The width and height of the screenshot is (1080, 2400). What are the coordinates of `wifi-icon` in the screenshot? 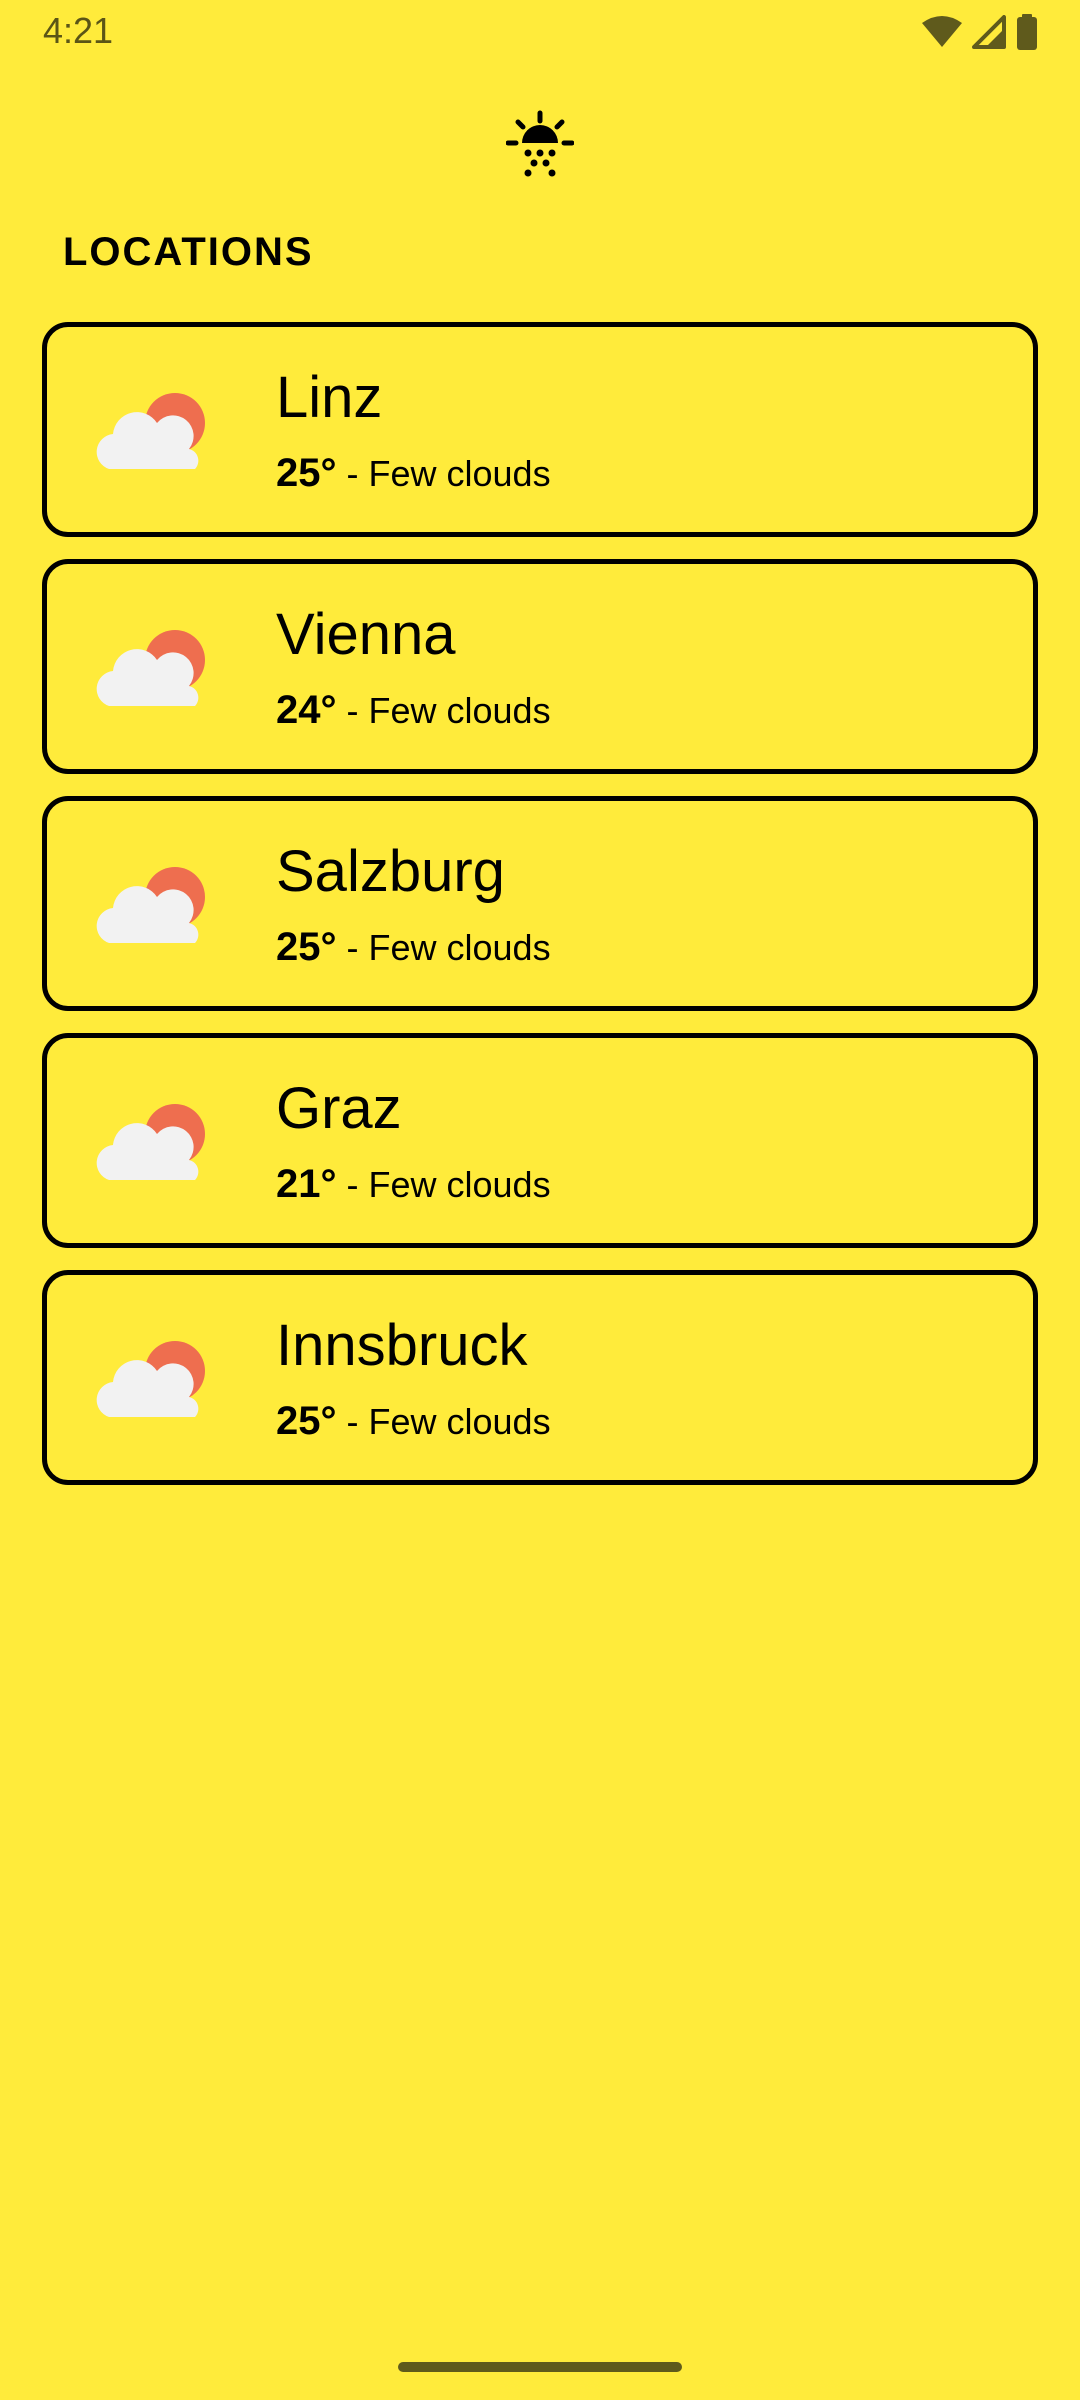 It's located at (942, 31).